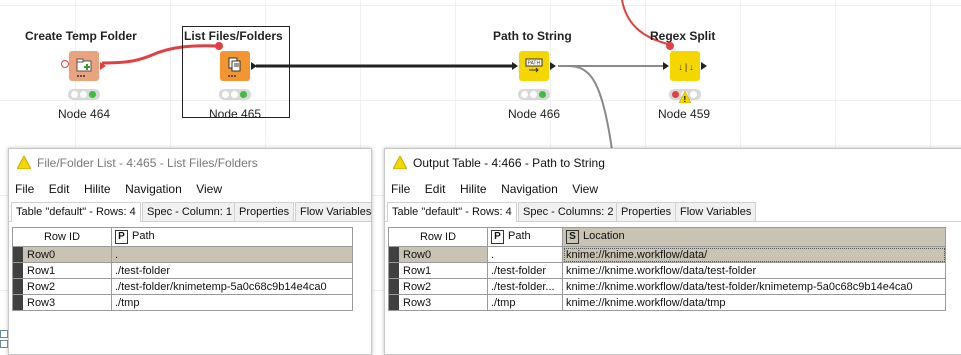 Image resolution: width=961 pixels, height=355 pixels. What do you see at coordinates (509, 163) in the screenshot?
I see `window-title: Output Table - 4:466 - Path to String` at bounding box center [509, 163].